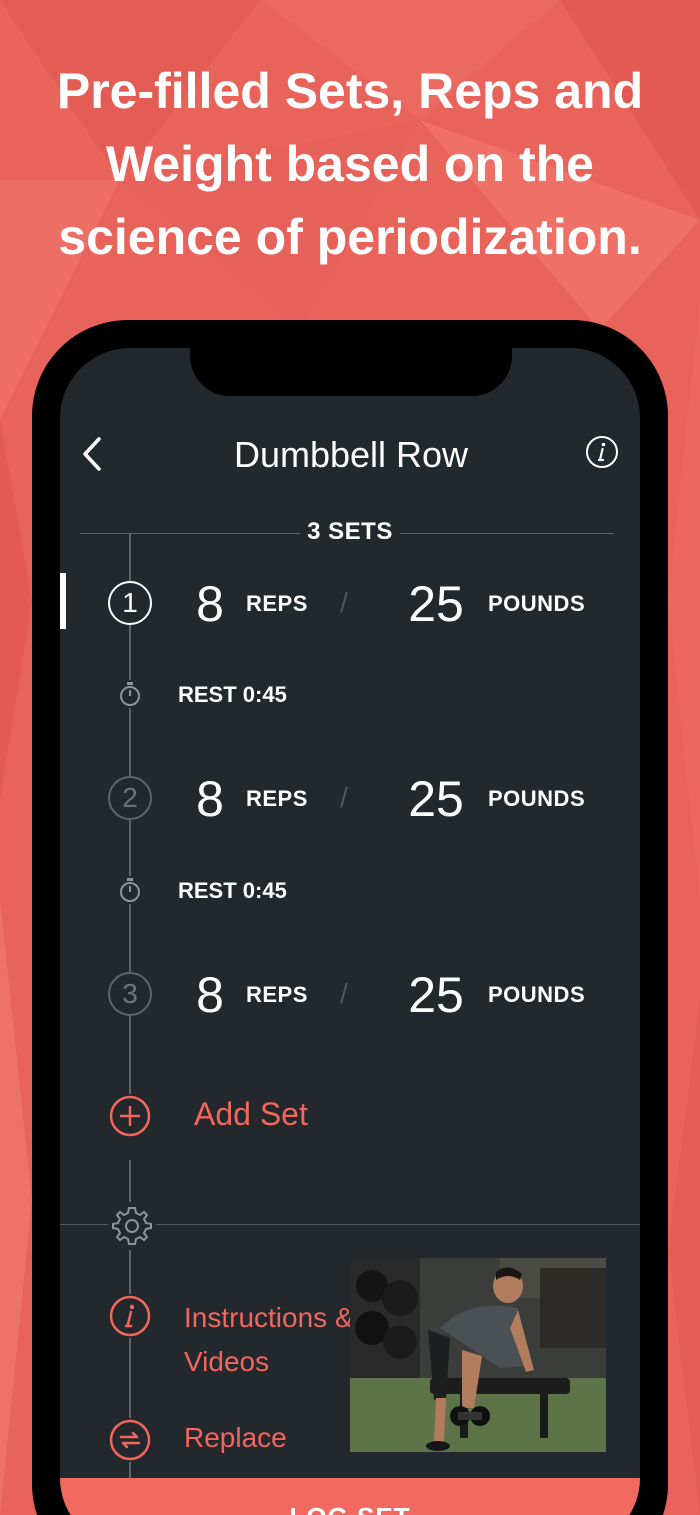  I want to click on exercise-photo-illustration, so click(478, 1355).